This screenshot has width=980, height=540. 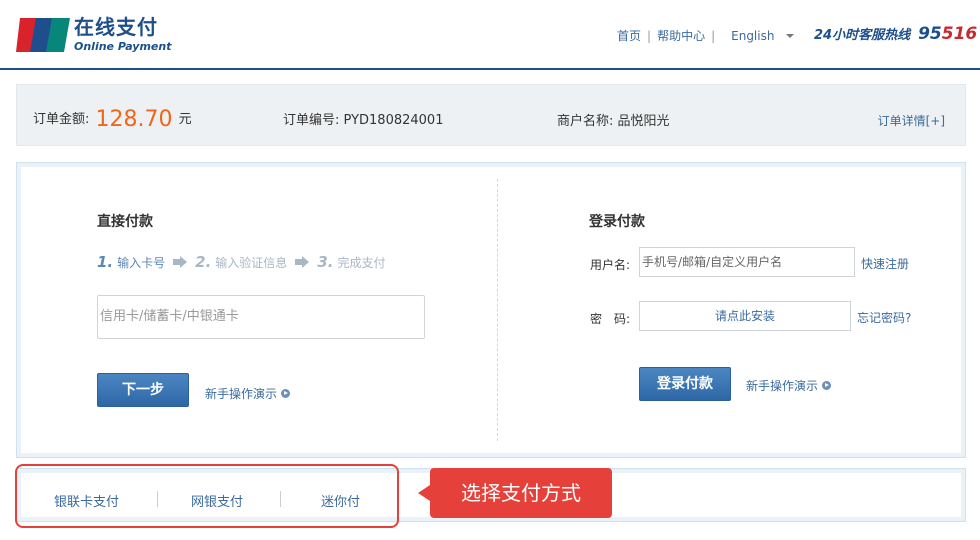 I want to click on password-plugin-install: 请点此安装, so click(x=745, y=316).